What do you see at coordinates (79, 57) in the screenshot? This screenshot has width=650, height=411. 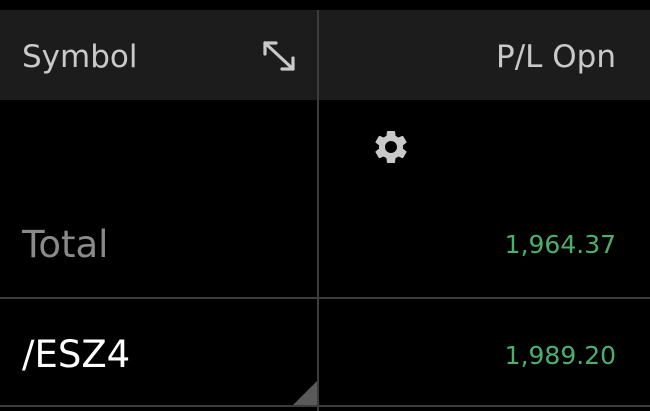 I see `symbol-column-header: Symbol` at bounding box center [79, 57].